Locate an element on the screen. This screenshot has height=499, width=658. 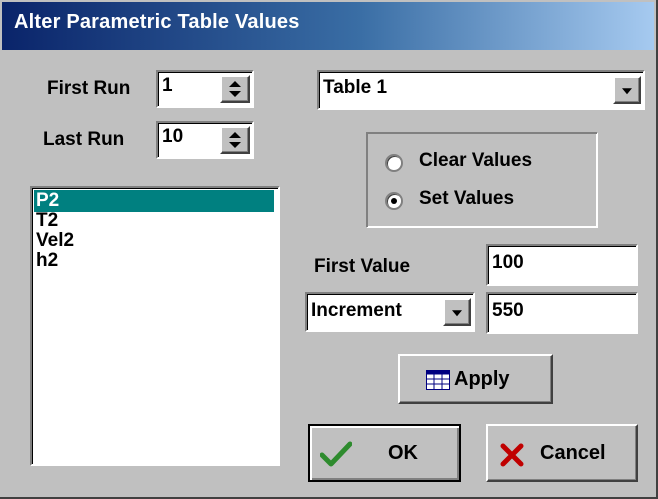
step-type-value: Increment is located at coordinates (356, 310).